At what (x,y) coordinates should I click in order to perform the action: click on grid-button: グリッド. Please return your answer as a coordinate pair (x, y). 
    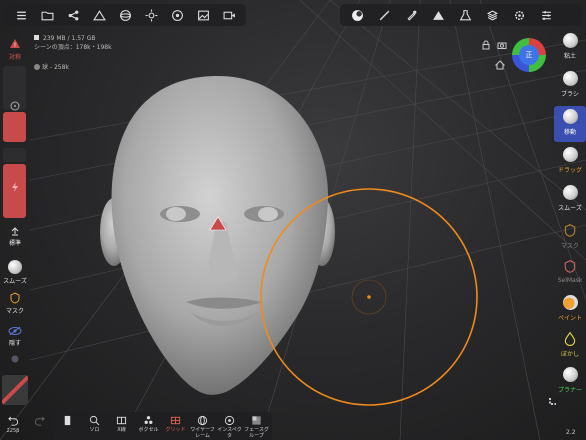
    Looking at the image, I should click on (175, 426).